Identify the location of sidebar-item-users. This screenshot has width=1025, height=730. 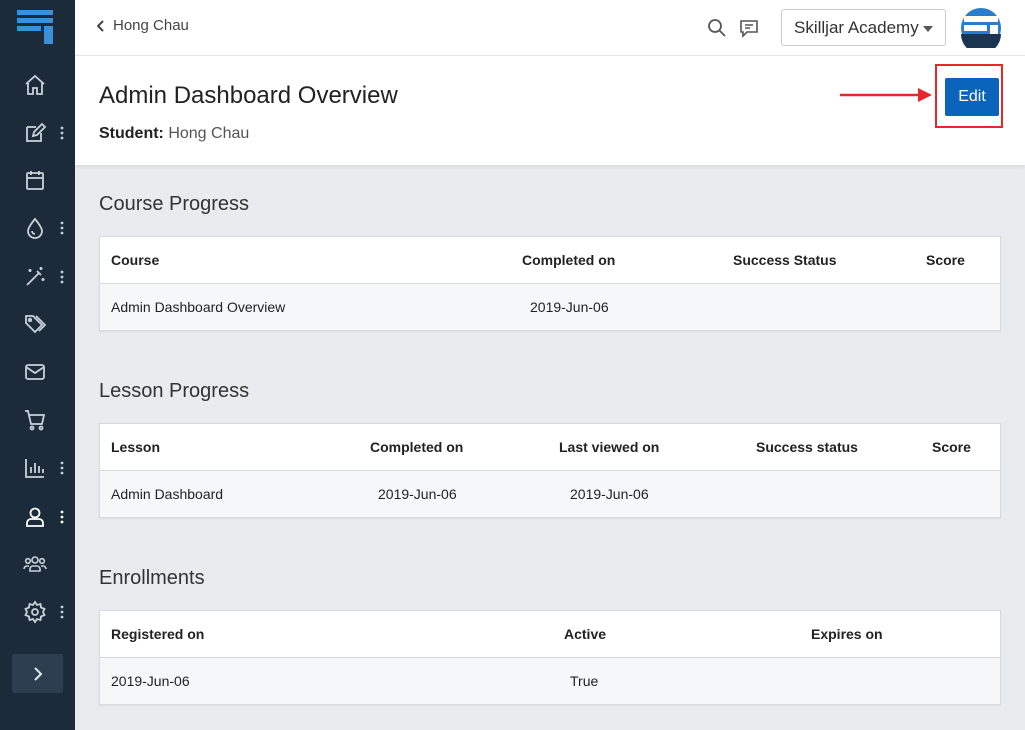
(37, 517).